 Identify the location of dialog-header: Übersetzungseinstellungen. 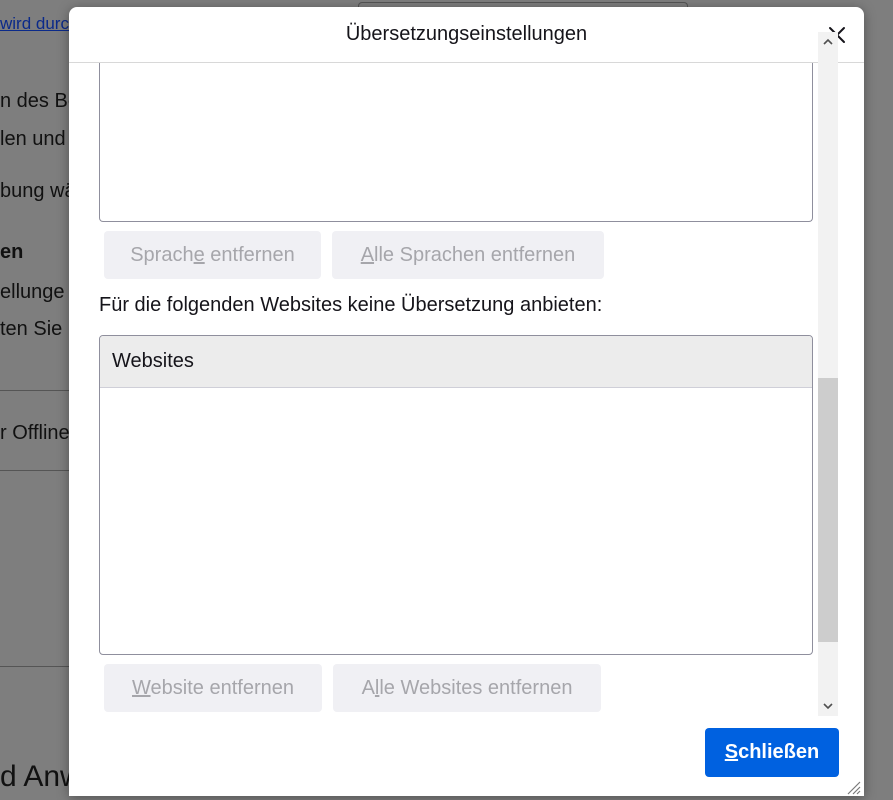
(466, 35).